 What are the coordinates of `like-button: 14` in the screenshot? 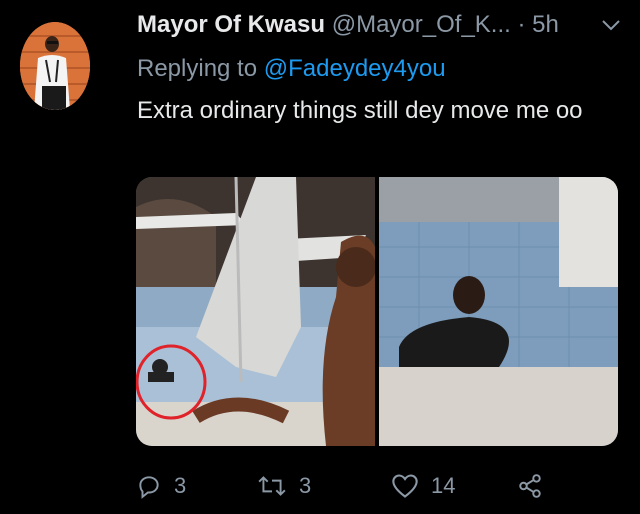 It's located at (423, 486).